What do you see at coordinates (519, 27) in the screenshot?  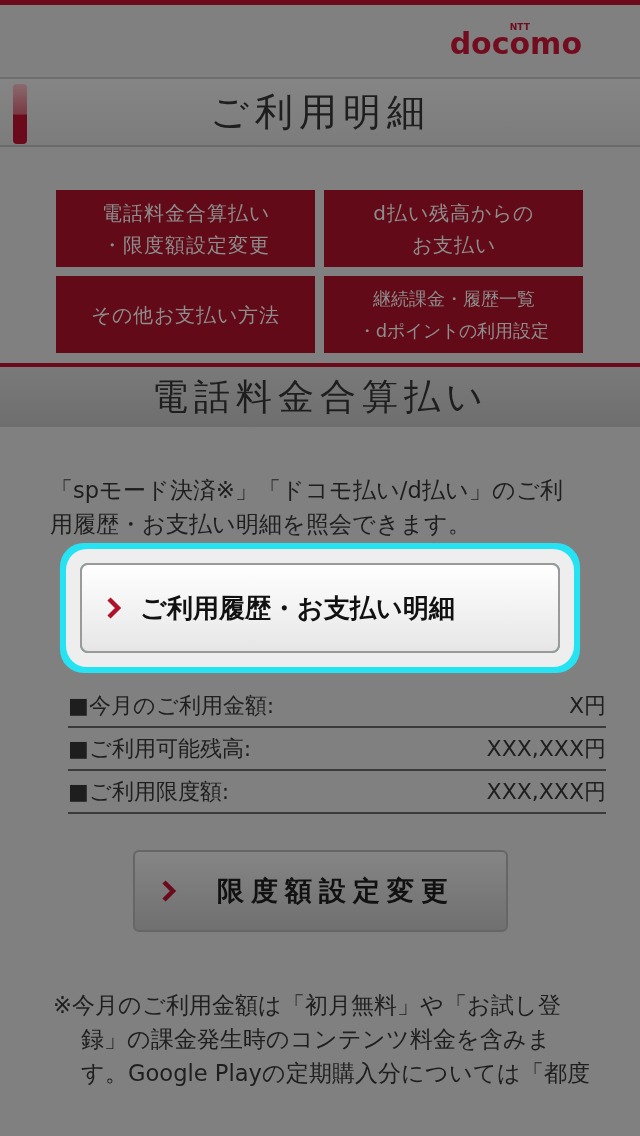 I see `logo-mark: NTT` at bounding box center [519, 27].